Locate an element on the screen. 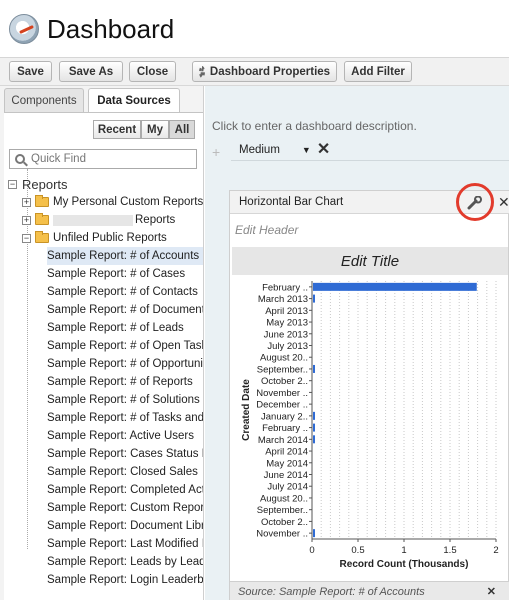 Image resolution: width=509 pixels, height=600 pixels. report-item: Sample Report: Document Libr is located at coordinates (125, 526).